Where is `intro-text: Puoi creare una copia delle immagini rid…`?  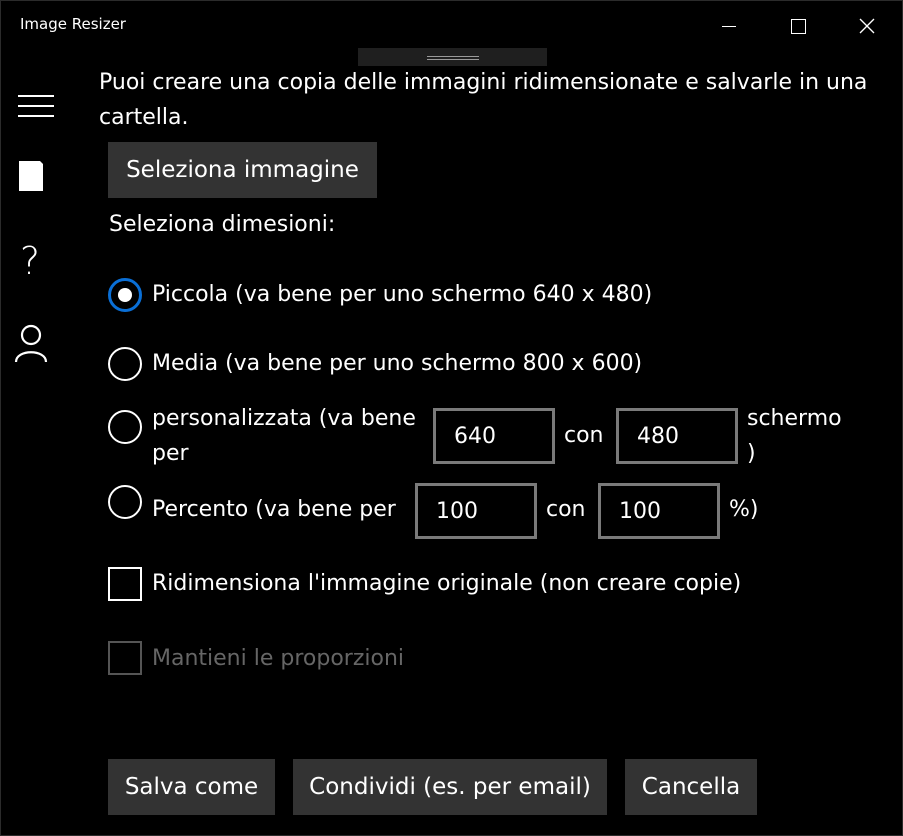
intro-text: Puoi creare una copia delle immagini rid… is located at coordinates (483, 100).